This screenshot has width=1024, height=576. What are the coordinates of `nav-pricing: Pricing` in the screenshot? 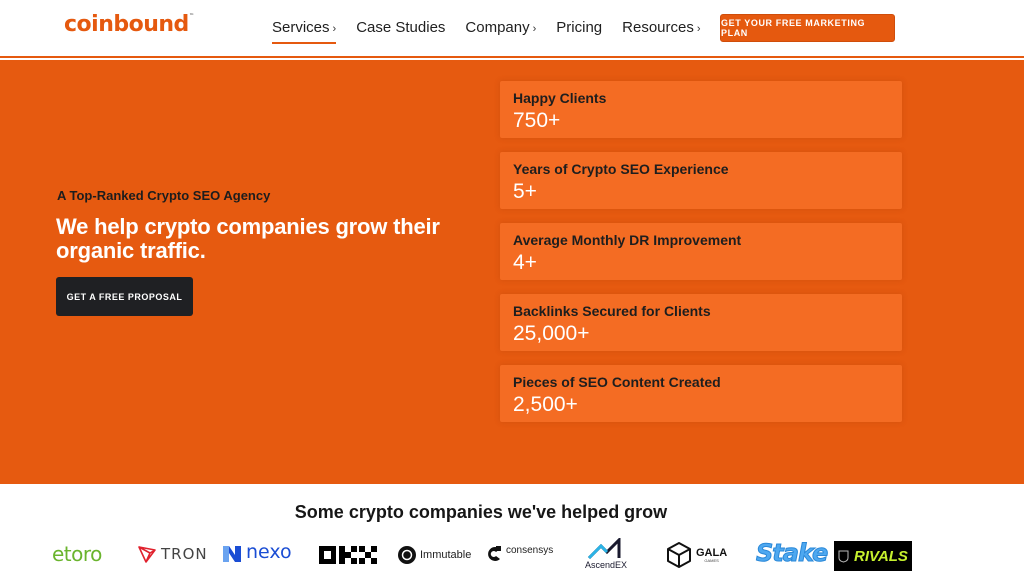 It's located at (579, 27).